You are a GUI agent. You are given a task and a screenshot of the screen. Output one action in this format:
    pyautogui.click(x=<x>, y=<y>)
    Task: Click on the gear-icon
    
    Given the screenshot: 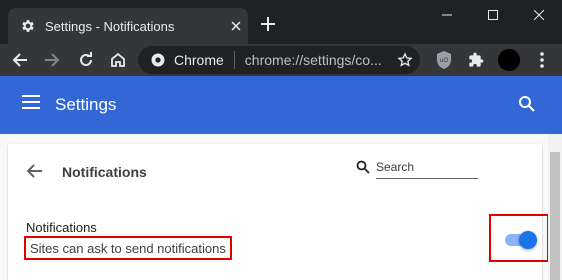 What is the action you would take?
    pyautogui.click(x=28, y=26)
    